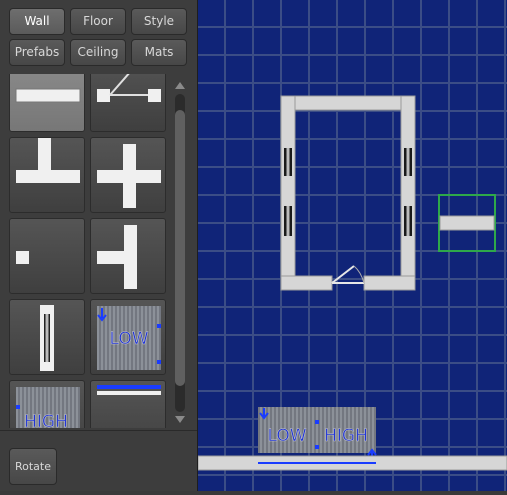  I want to click on palette-item-window-wall, so click(47, 337).